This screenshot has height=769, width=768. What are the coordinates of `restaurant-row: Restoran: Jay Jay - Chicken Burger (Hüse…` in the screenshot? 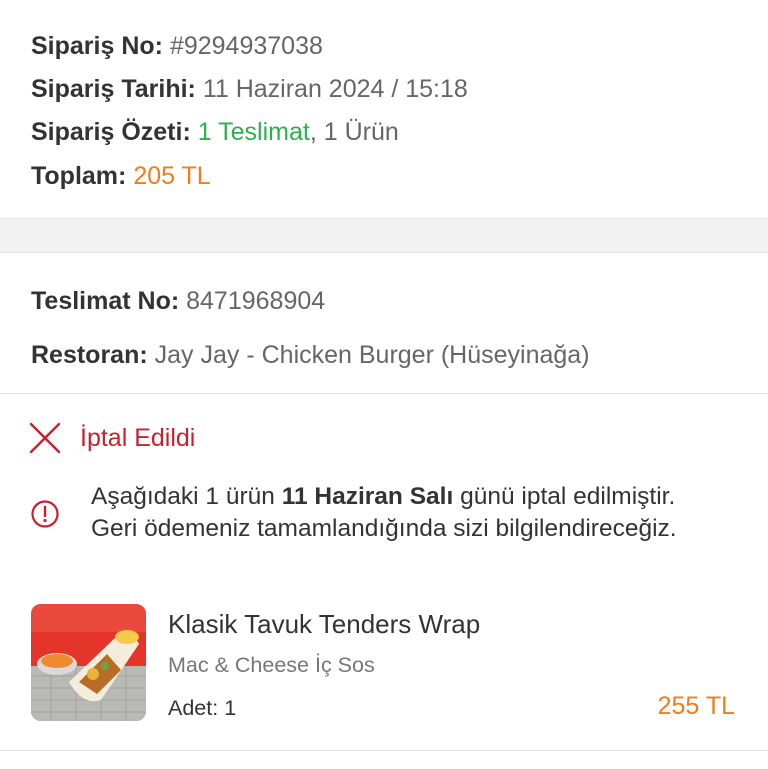 It's located at (310, 355).